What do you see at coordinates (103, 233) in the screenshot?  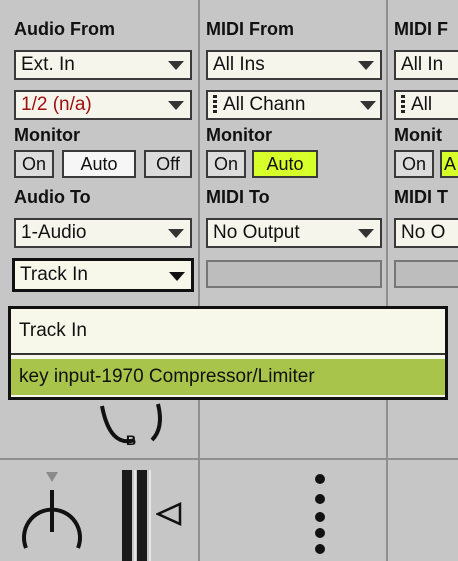 I see `audio-to-select: 1-Audio` at bounding box center [103, 233].